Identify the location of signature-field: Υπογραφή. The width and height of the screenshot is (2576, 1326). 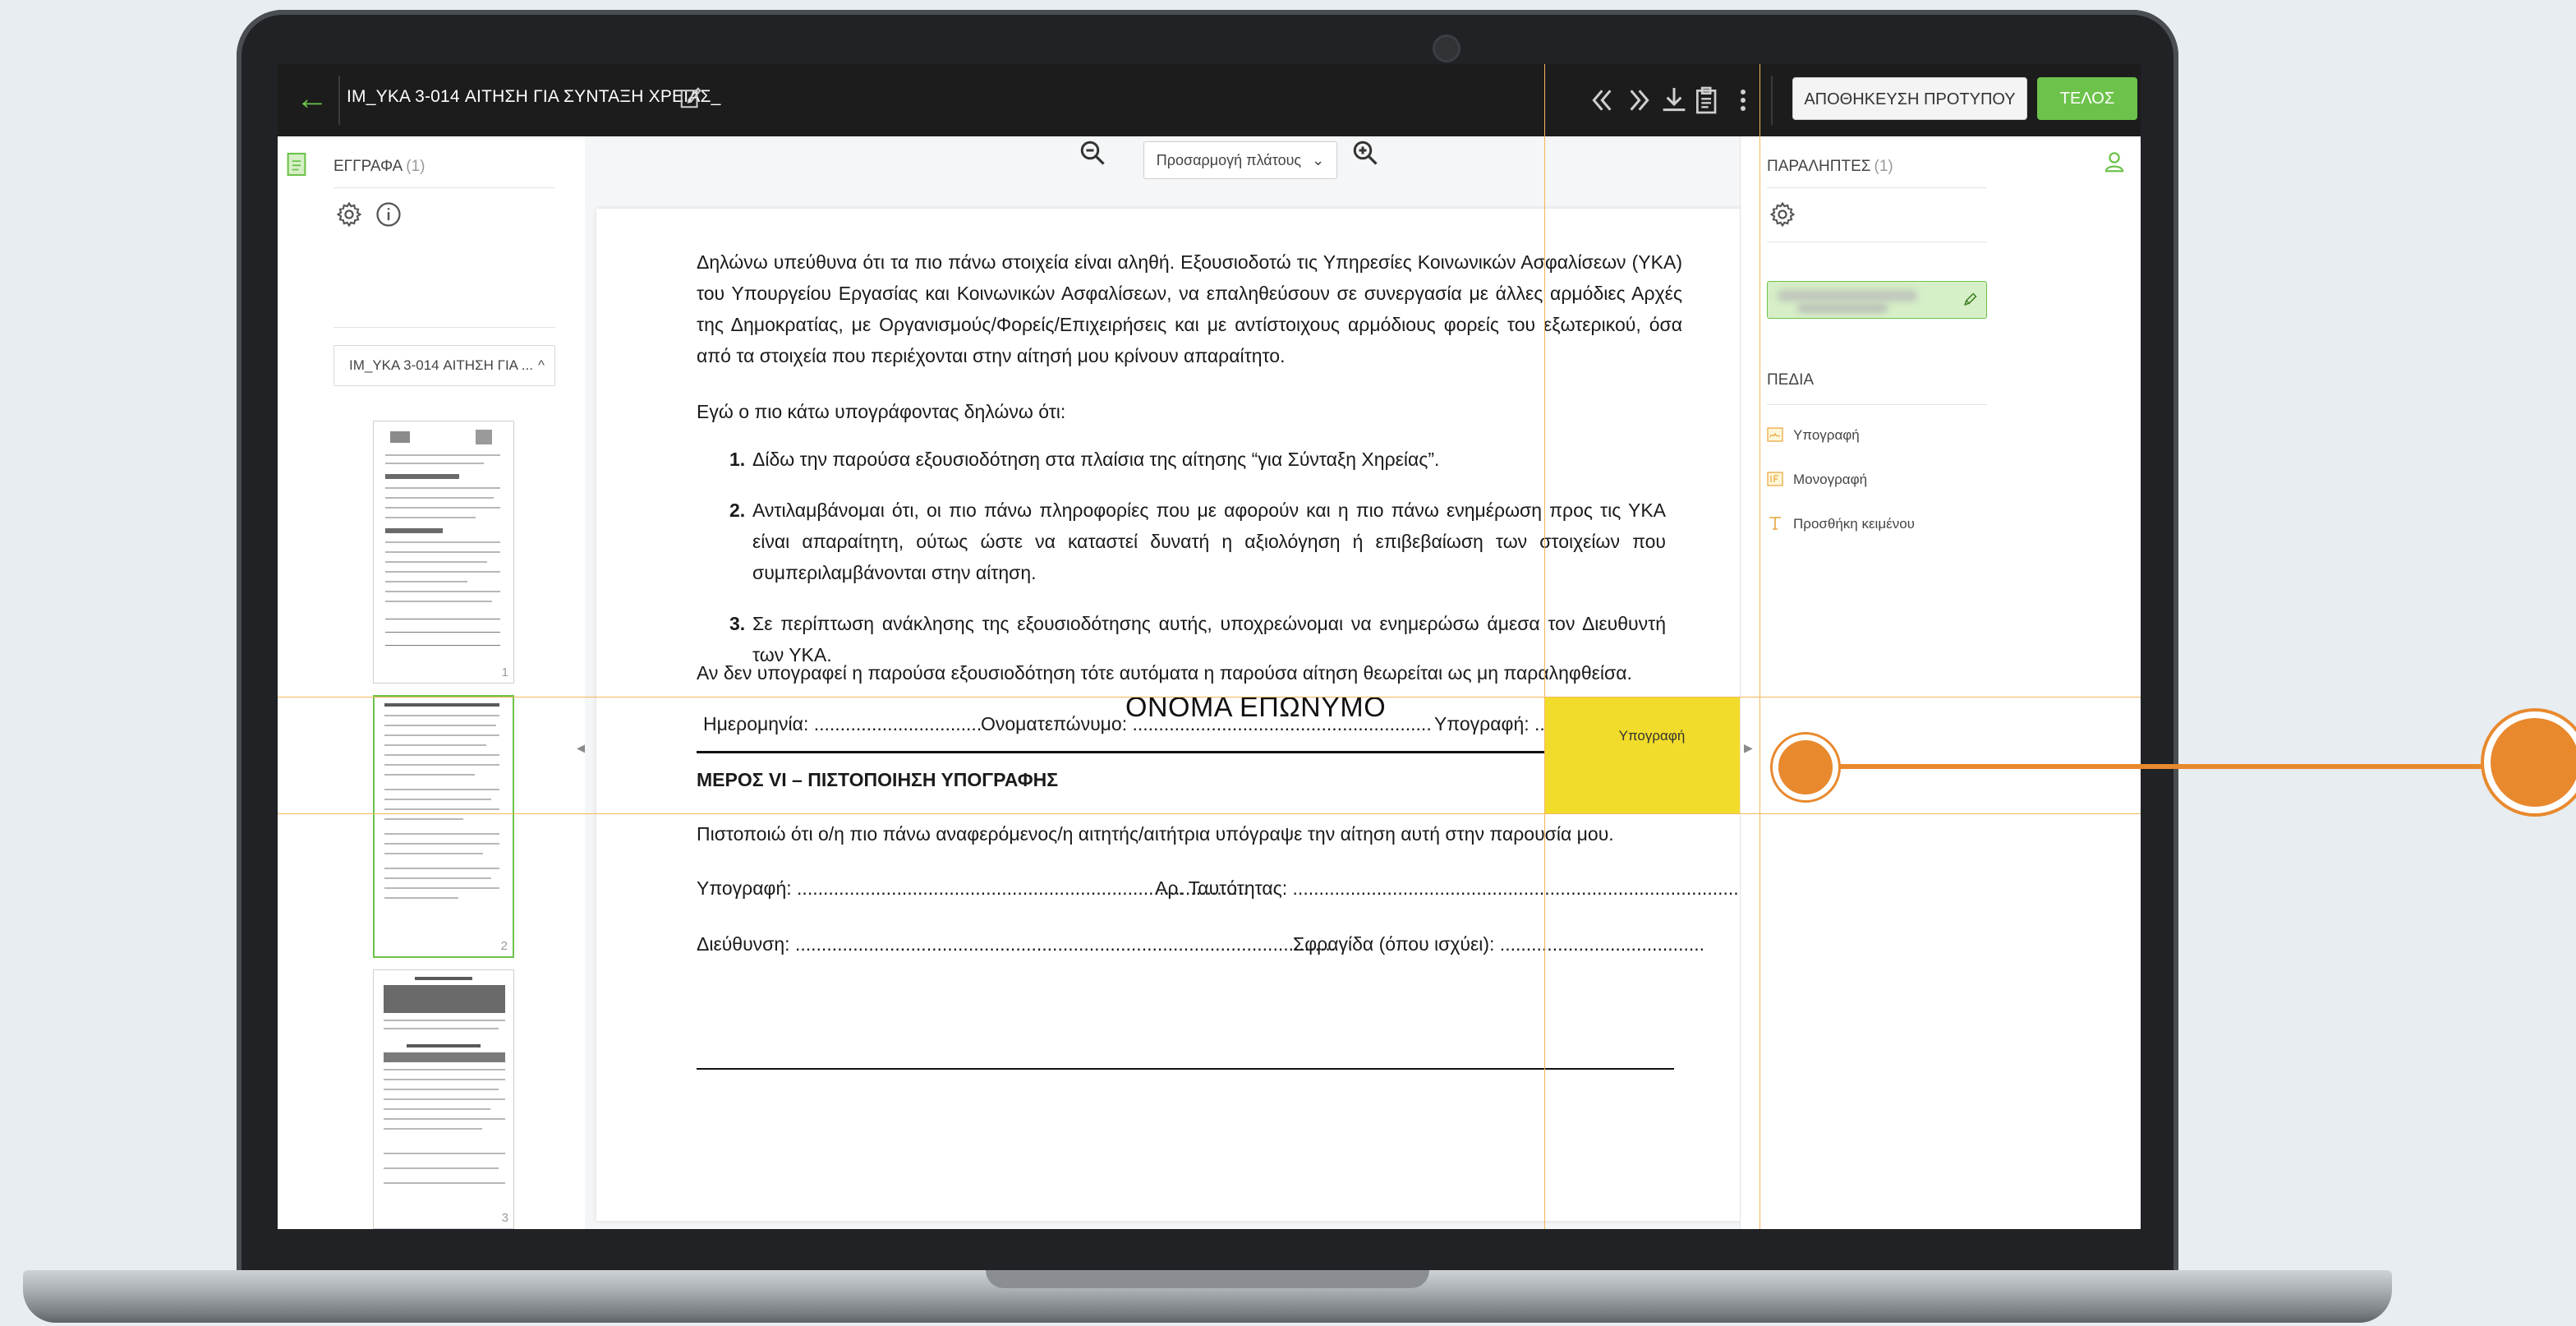
(1652, 755).